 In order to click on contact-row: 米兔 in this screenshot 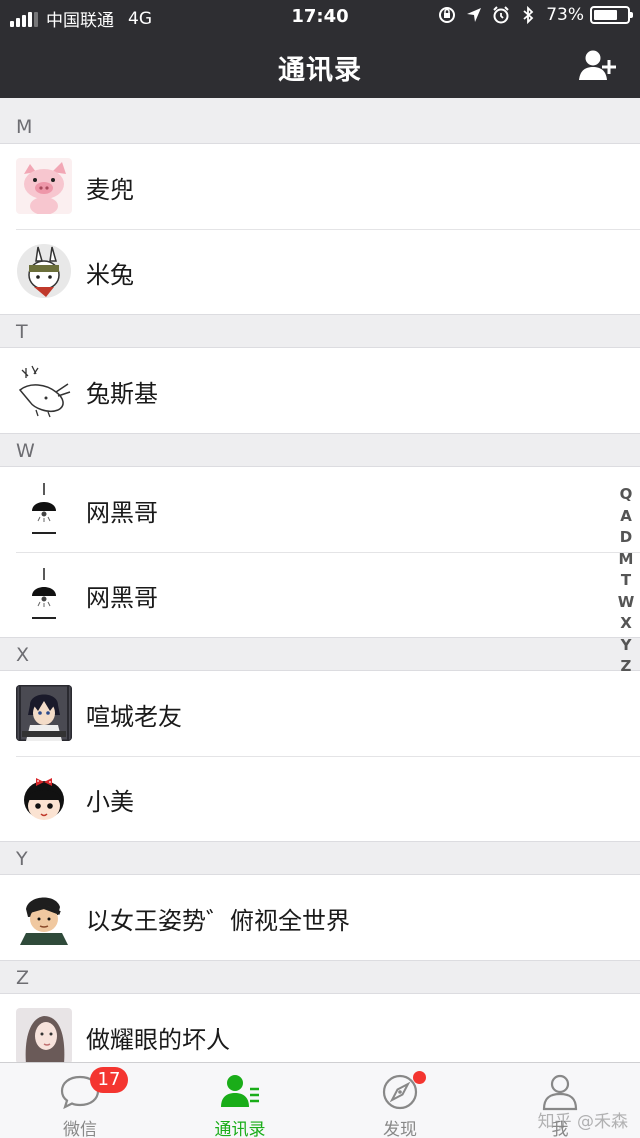, I will do `click(320, 271)`.